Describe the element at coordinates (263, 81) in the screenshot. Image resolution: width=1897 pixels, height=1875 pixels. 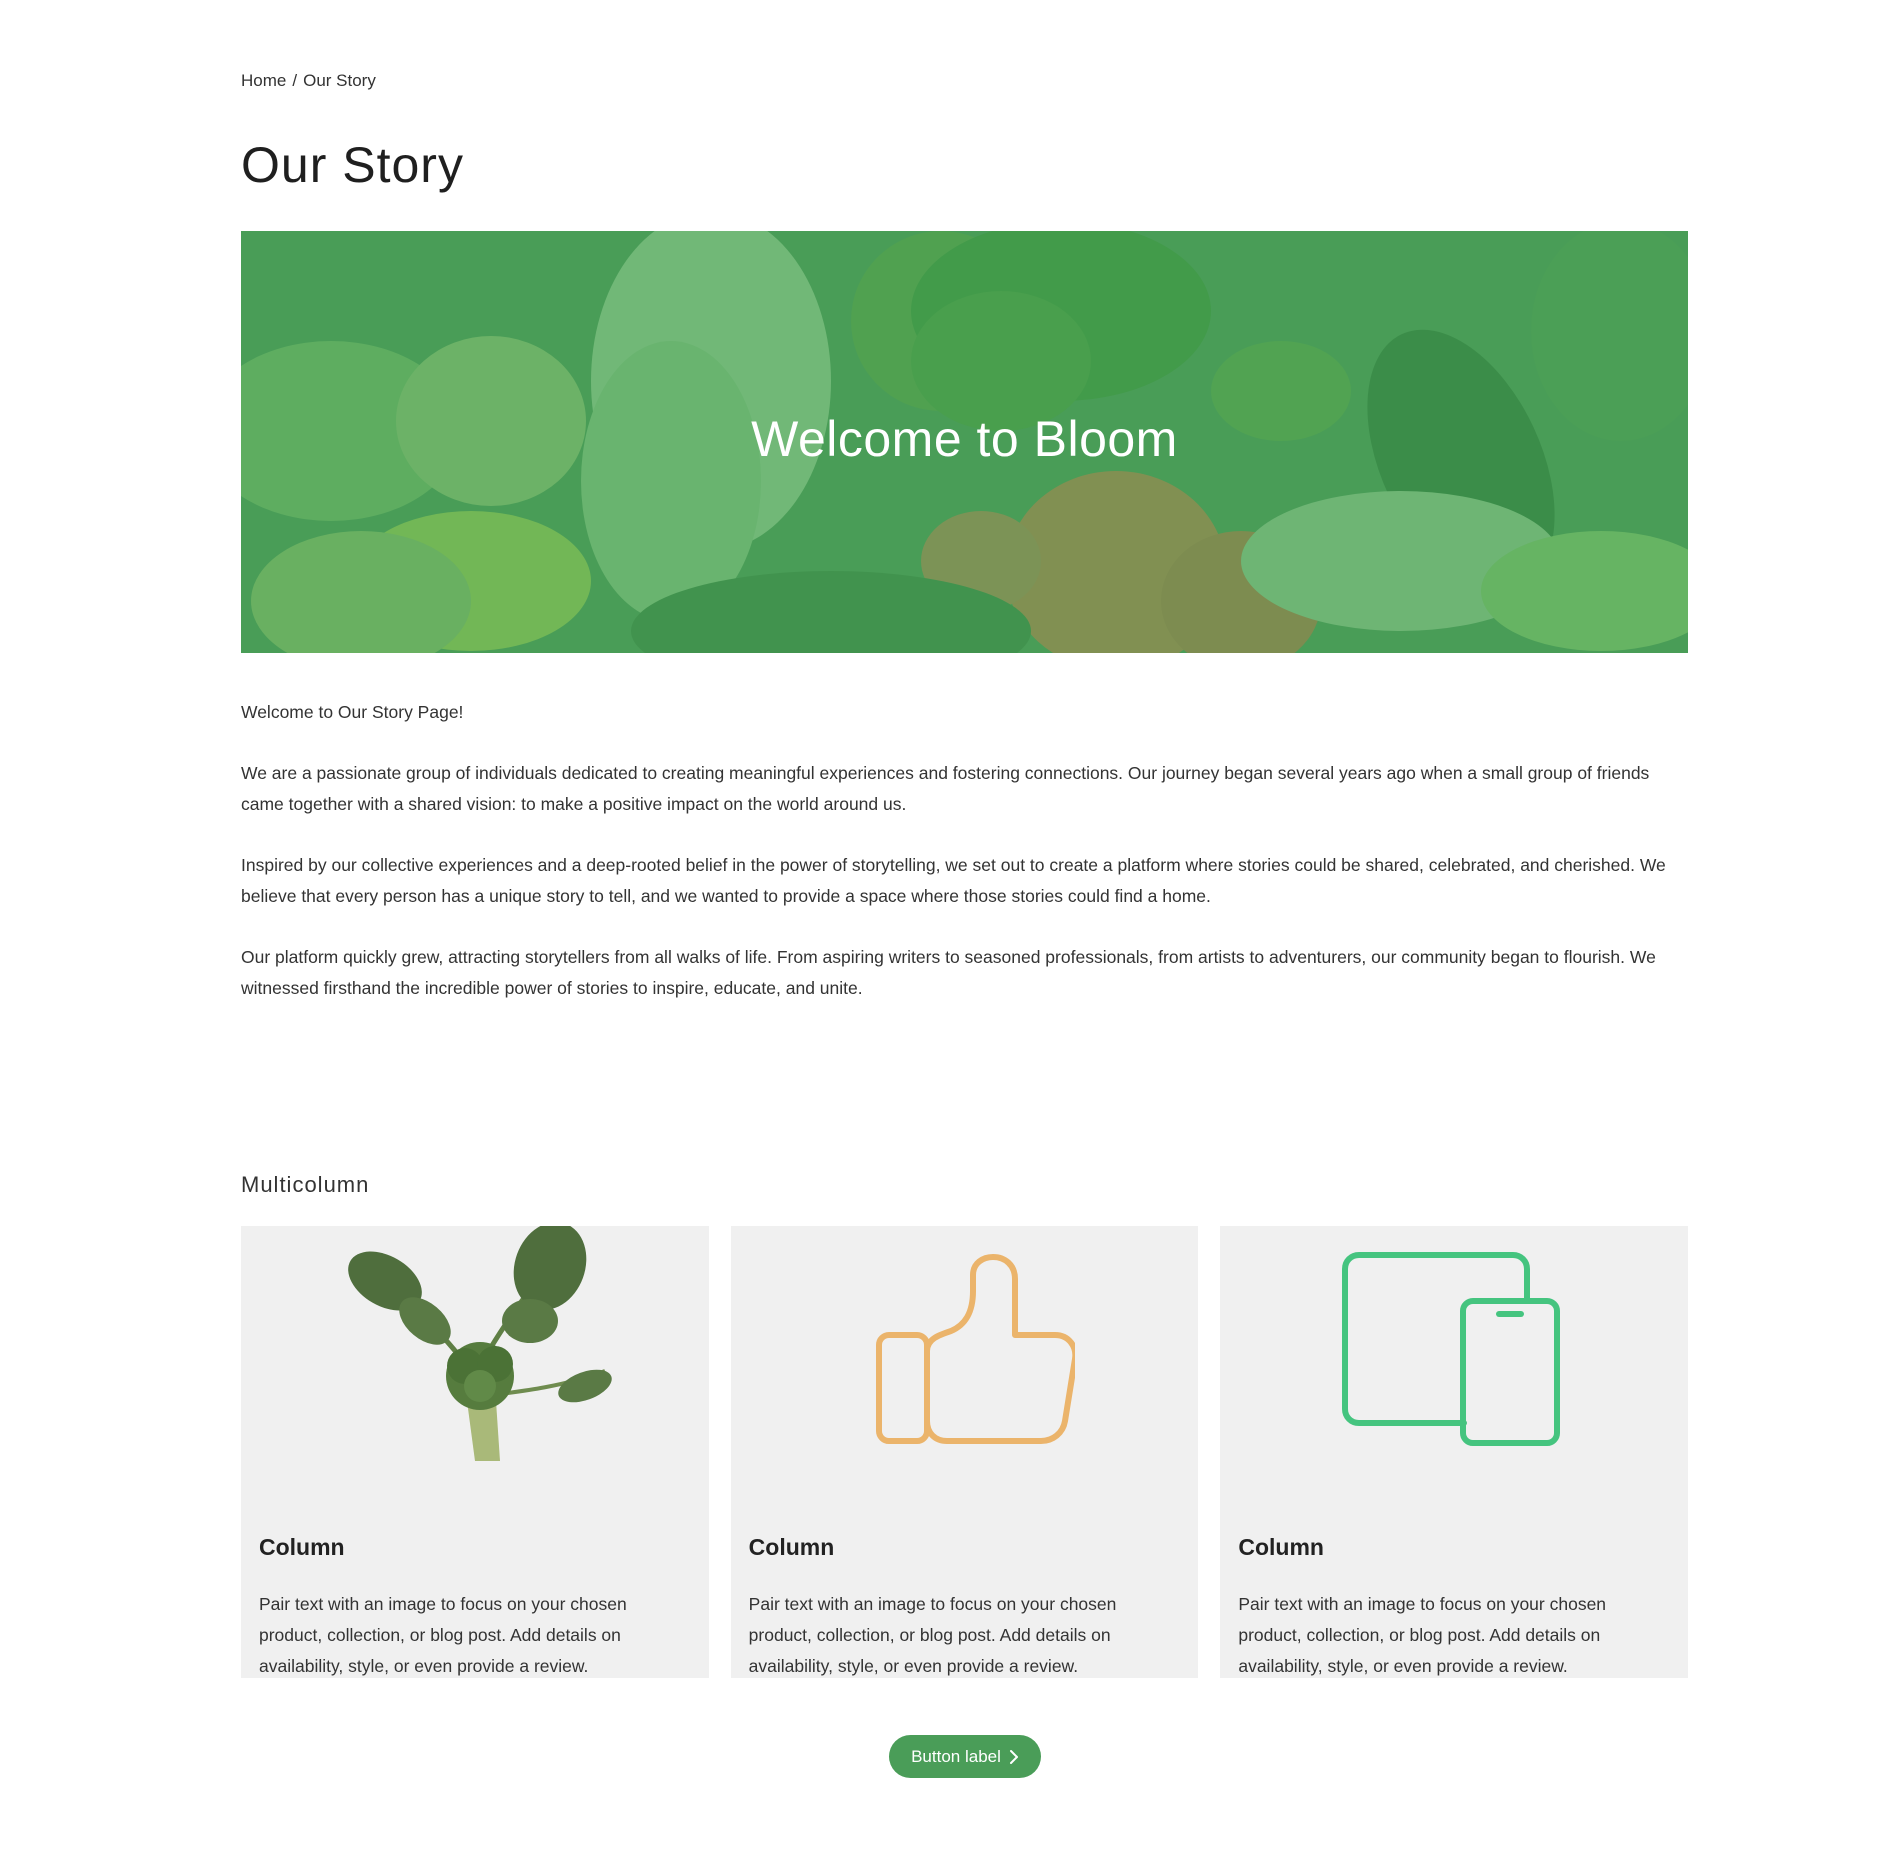
I see `breadcrumb-home-link: Home` at that location.